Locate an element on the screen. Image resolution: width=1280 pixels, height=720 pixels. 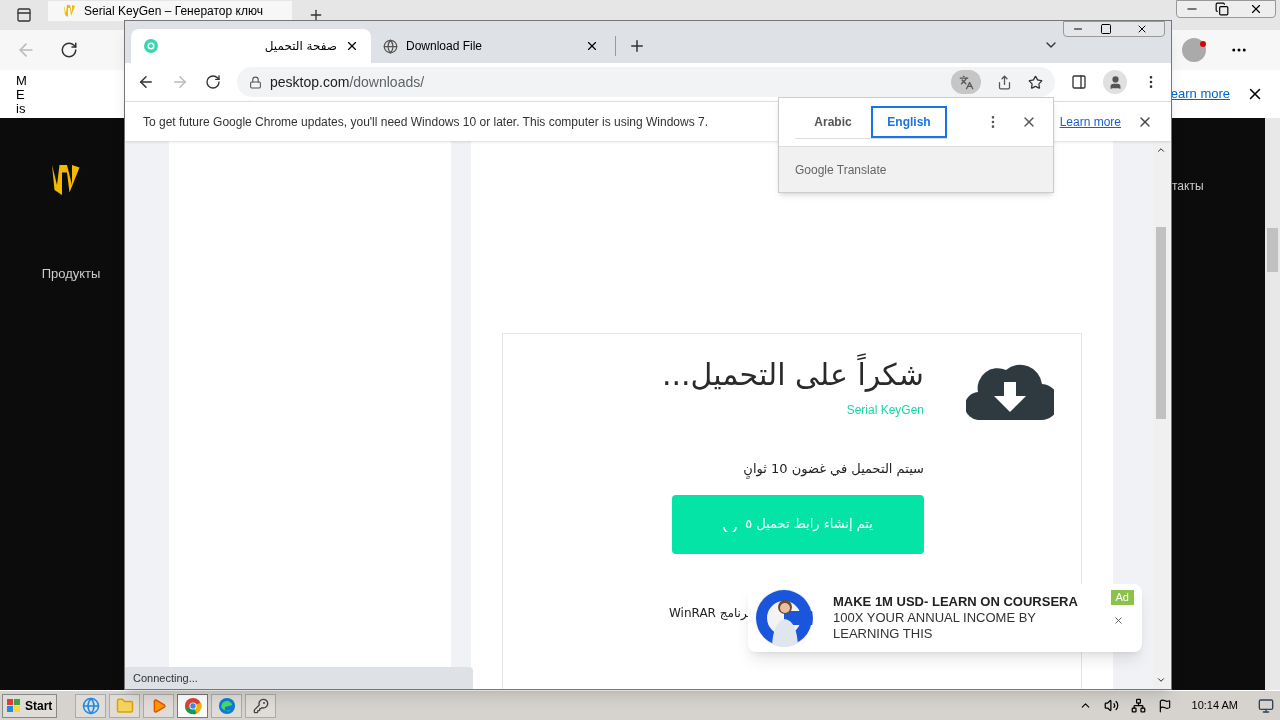
lock-icon is located at coordinates (255, 82).